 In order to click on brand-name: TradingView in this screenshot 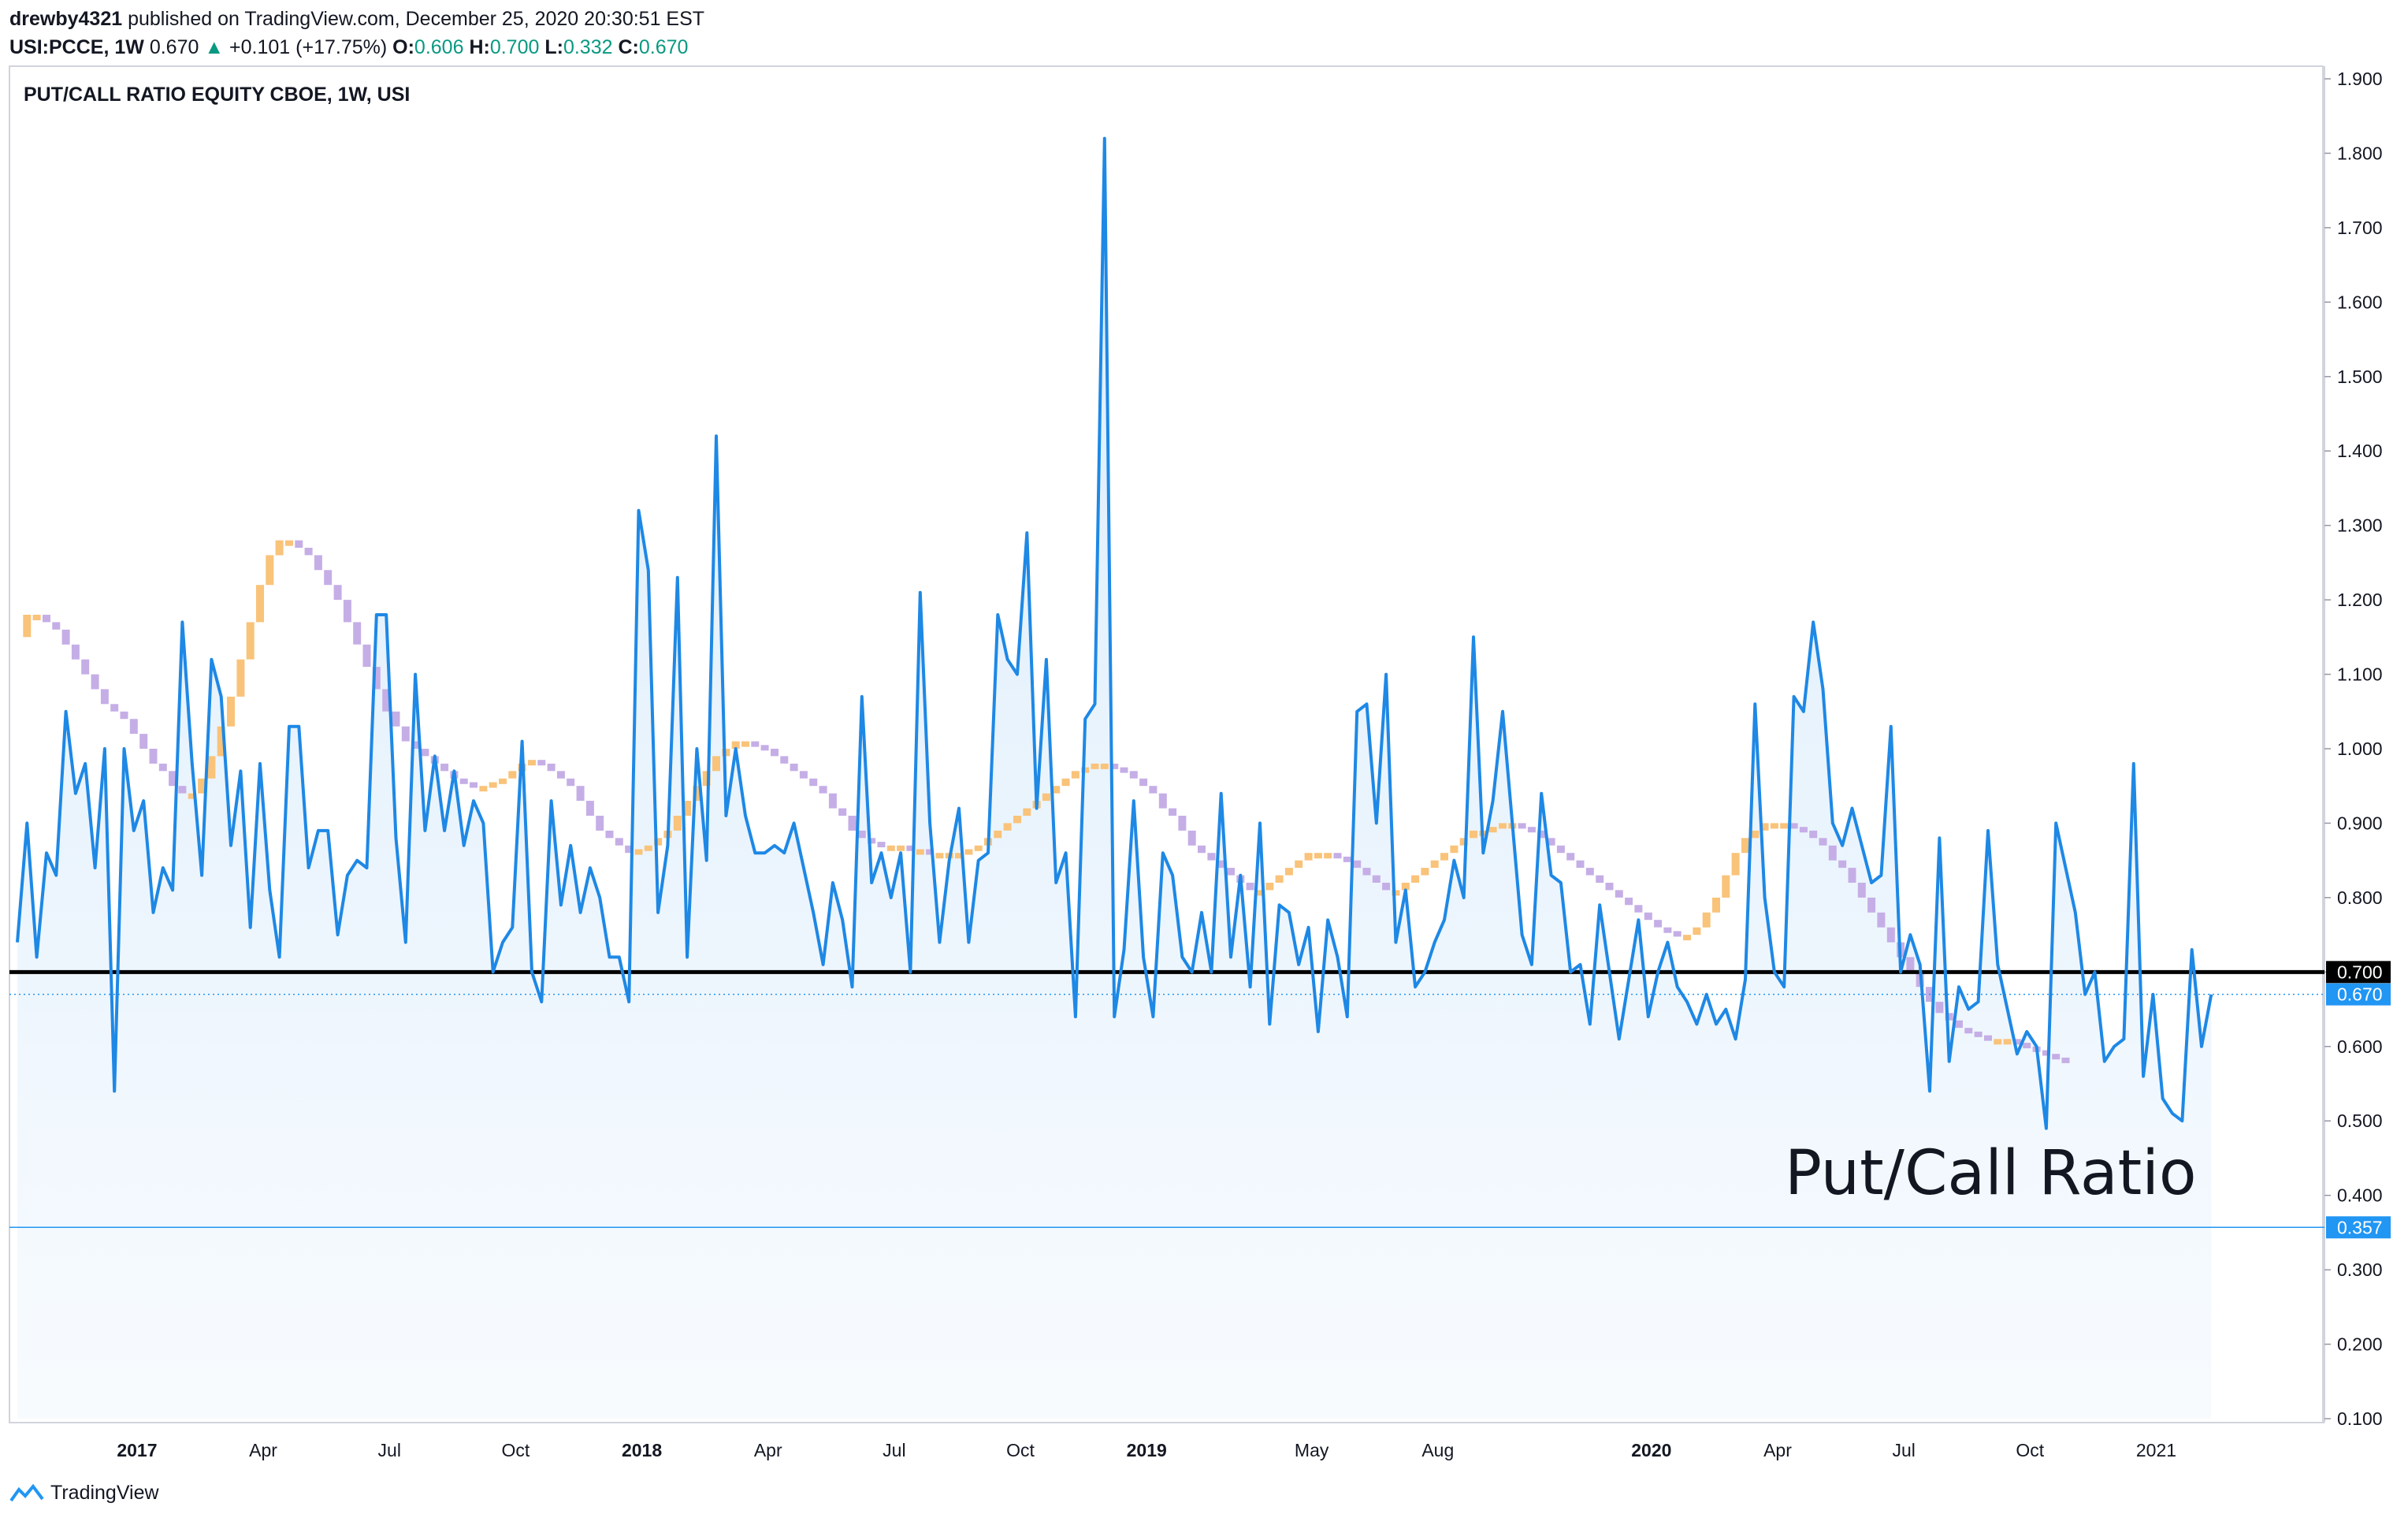, I will do `click(104, 1493)`.